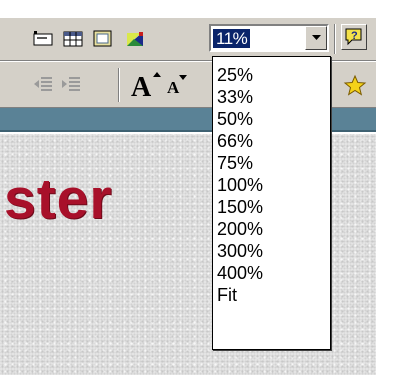  What do you see at coordinates (58, 199) in the screenshot?
I see `document-headline-text: ster` at bounding box center [58, 199].